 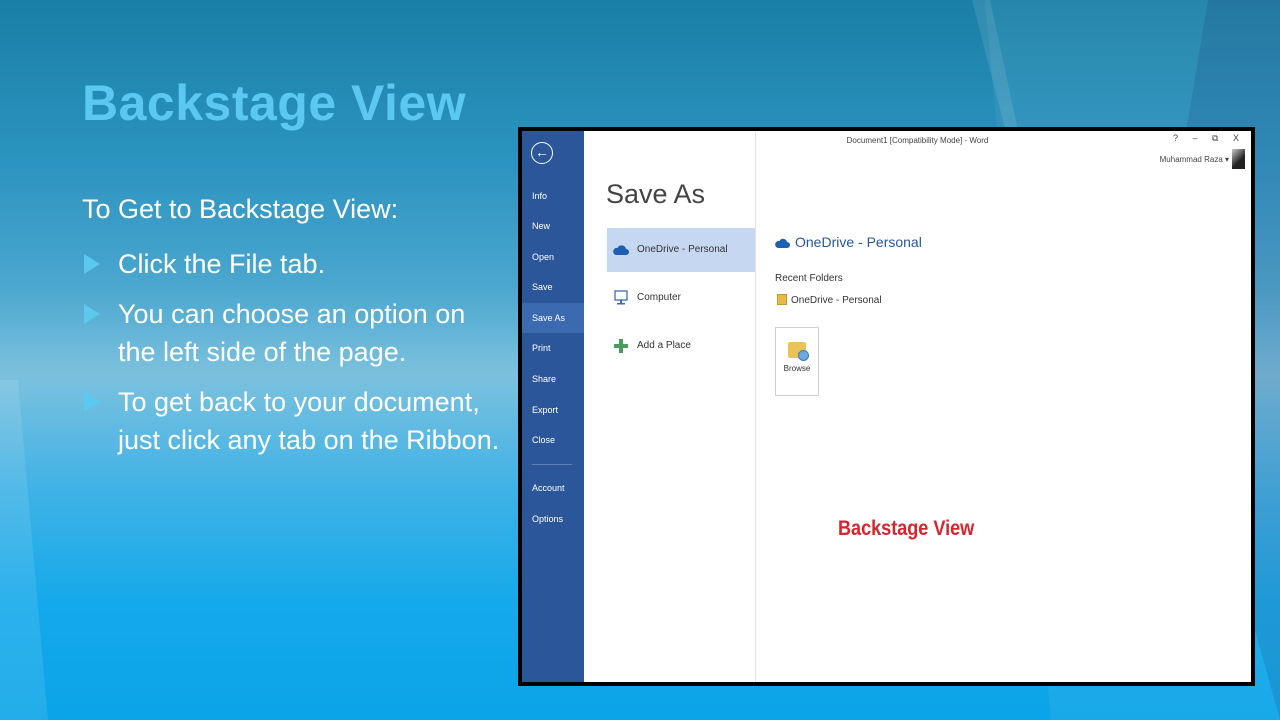 What do you see at coordinates (670, 406) in the screenshot?
I see `places-panel: OneDrive - Personal Computer Add a Place` at bounding box center [670, 406].